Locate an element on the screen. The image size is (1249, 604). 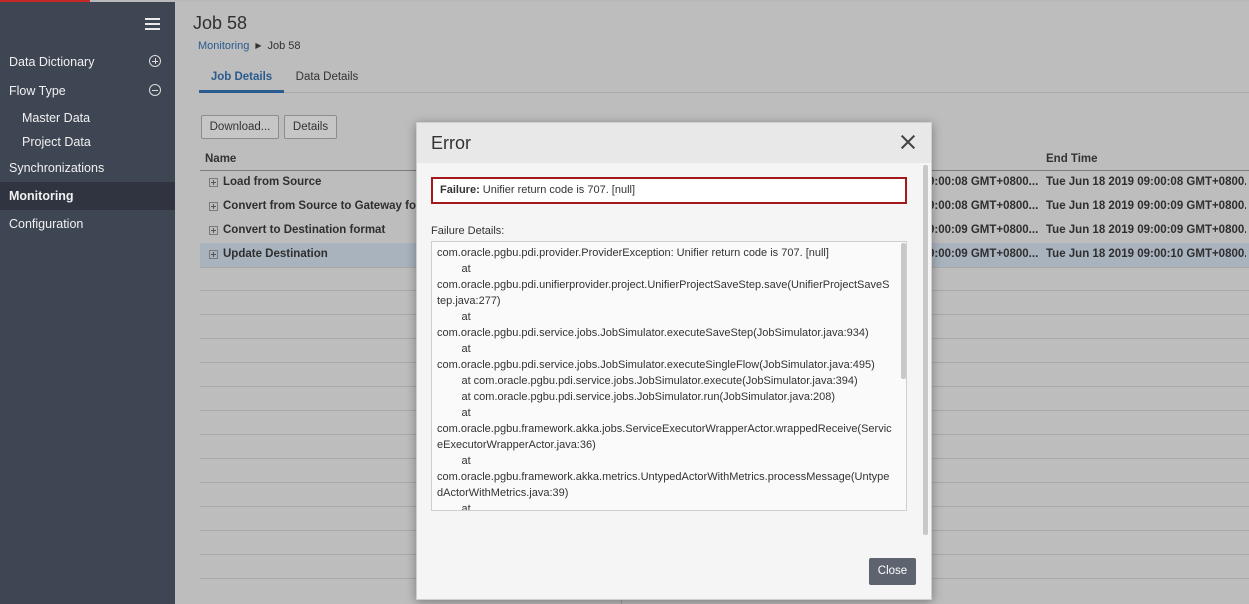
tab-bar: Job Details Data Details is located at coordinates (724, 78).